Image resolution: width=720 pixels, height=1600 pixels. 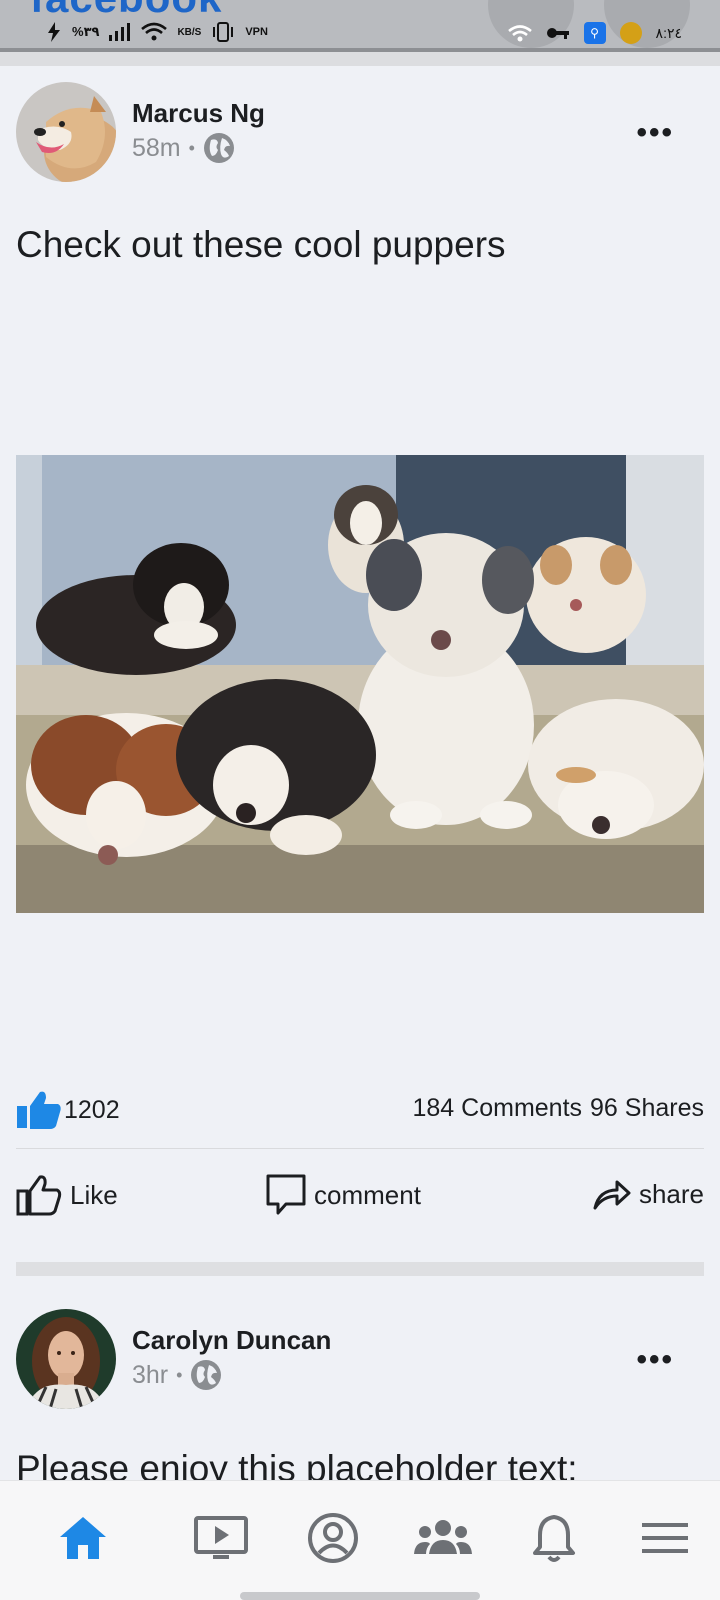 I want to click on network-speed: KB/S, so click(x=189, y=32).